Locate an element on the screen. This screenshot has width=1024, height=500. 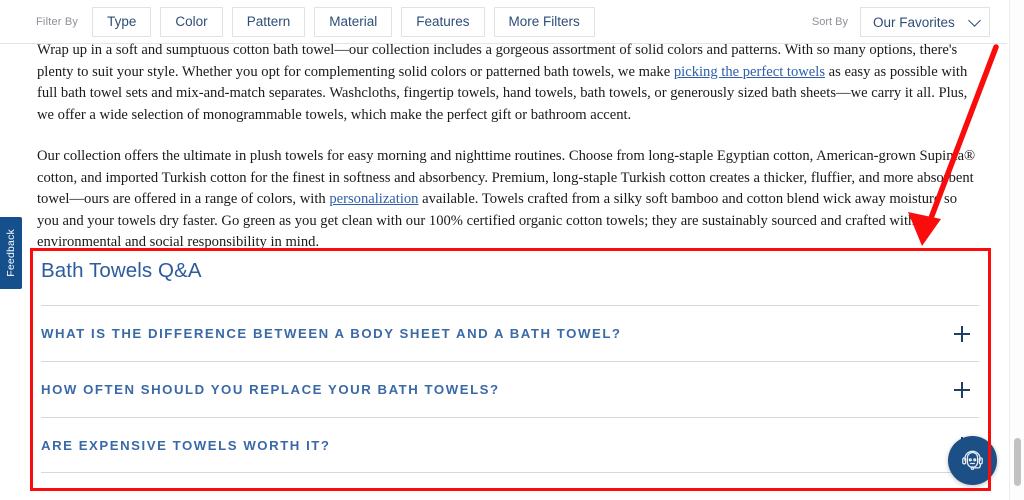
filter-button-type: Type is located at coordinates (122, 21).